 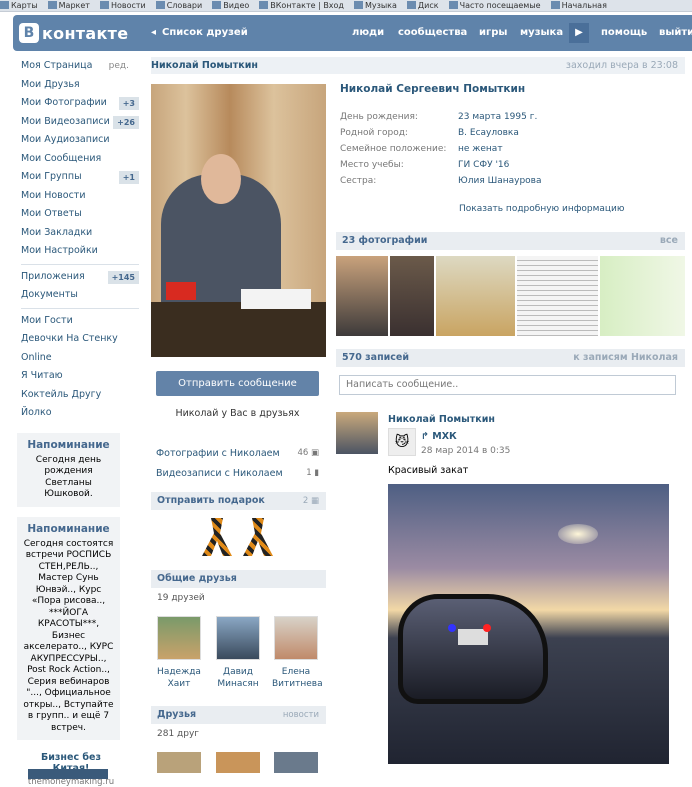 I want to click on bookmark-item: ВКонтакте | Вход, so click(x=301, y=5).